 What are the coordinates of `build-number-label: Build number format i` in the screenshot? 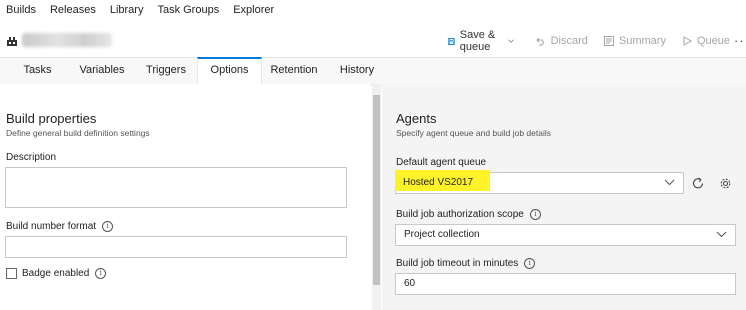 It's located at (60, 226).